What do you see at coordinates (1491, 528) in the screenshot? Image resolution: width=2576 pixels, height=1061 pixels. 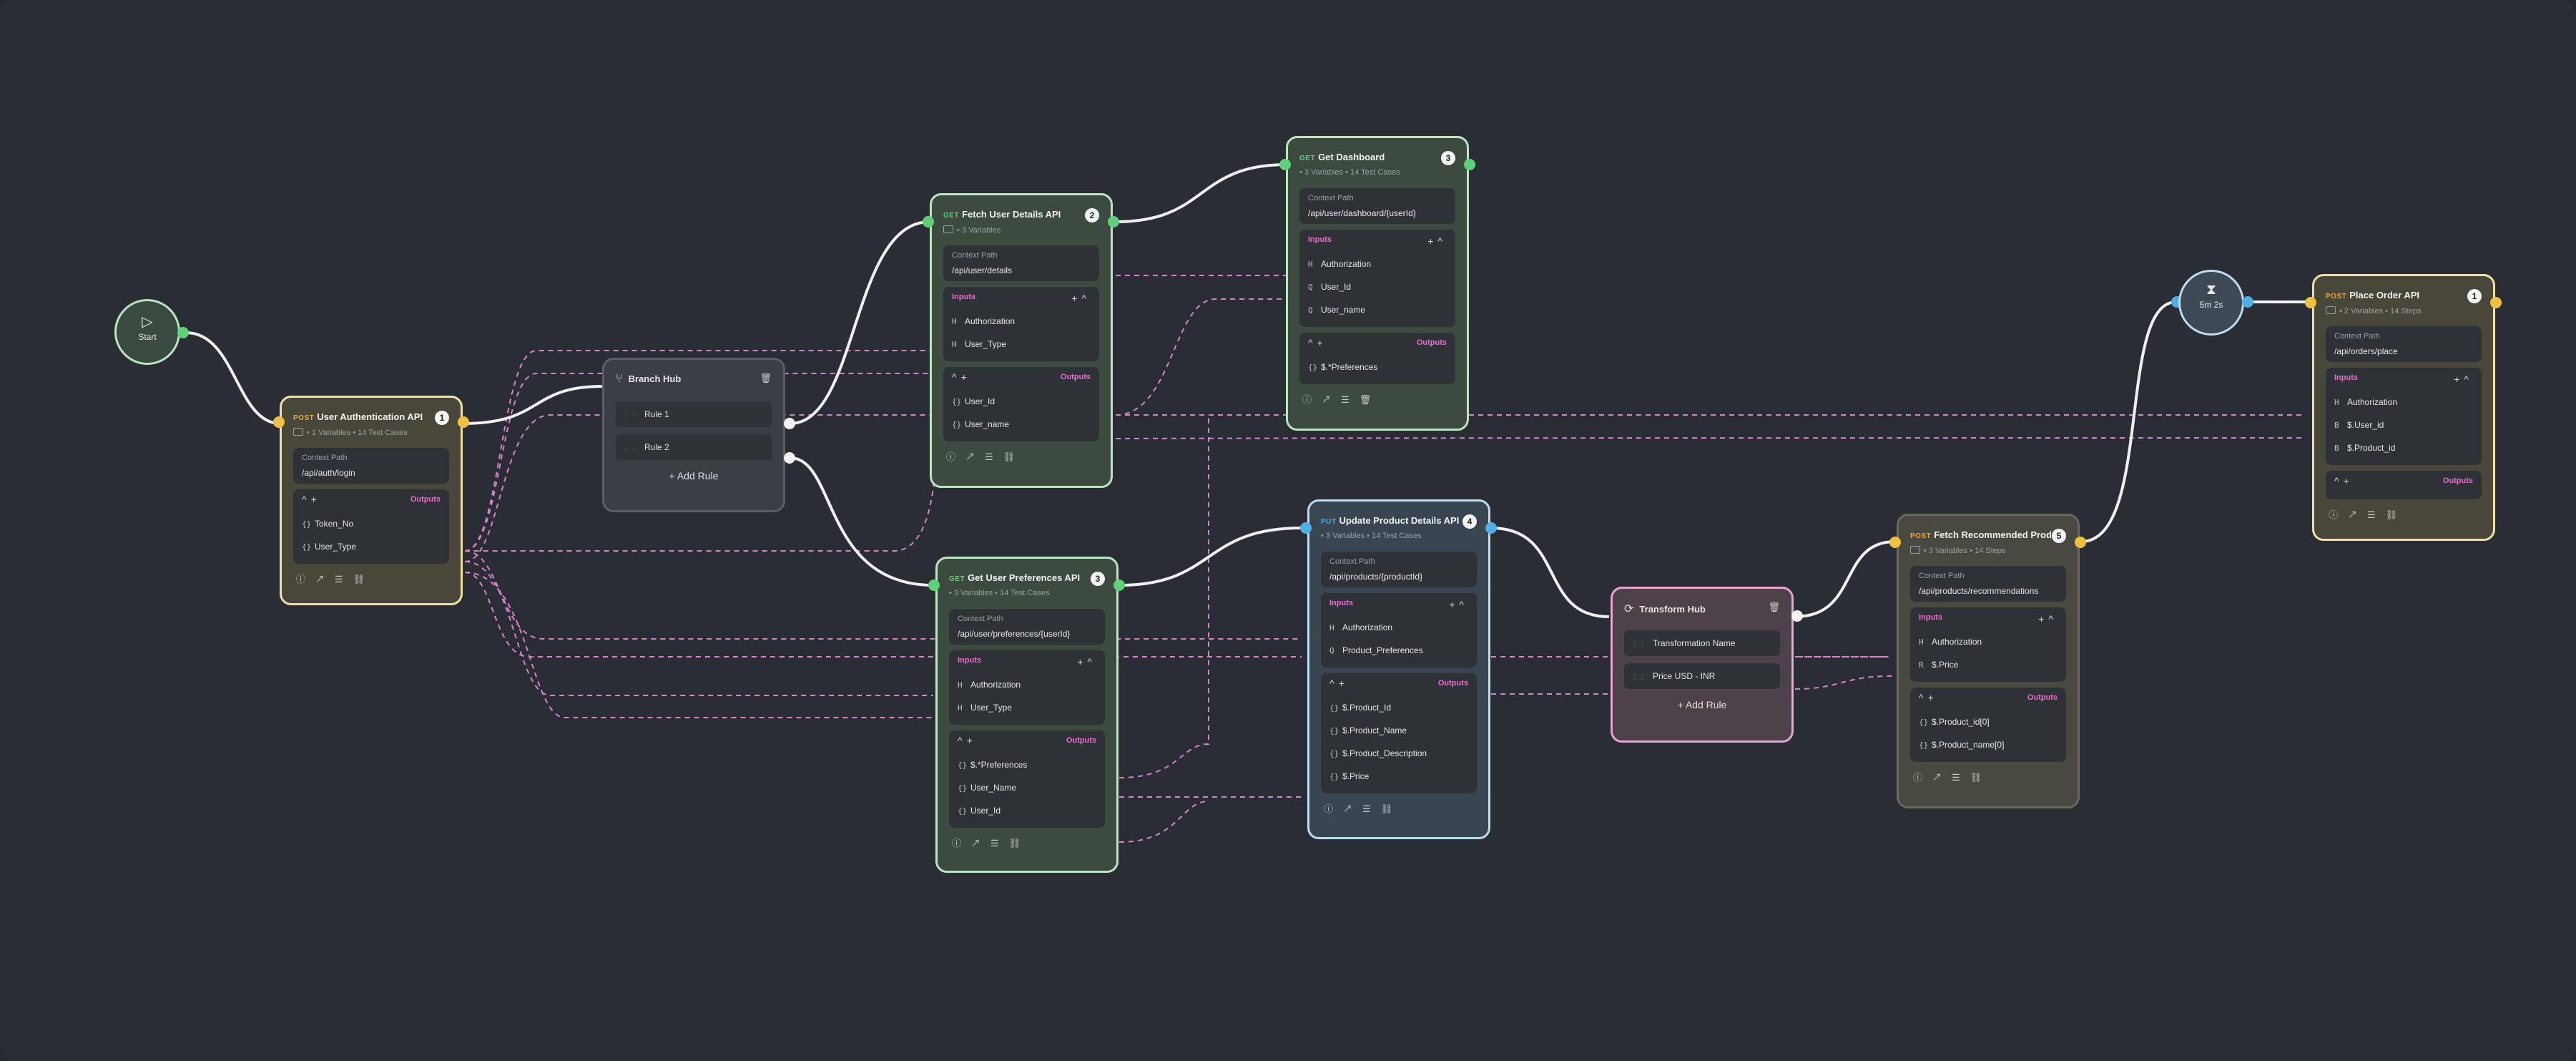 I see `update-output-port` at bounding box center [1491, 528].